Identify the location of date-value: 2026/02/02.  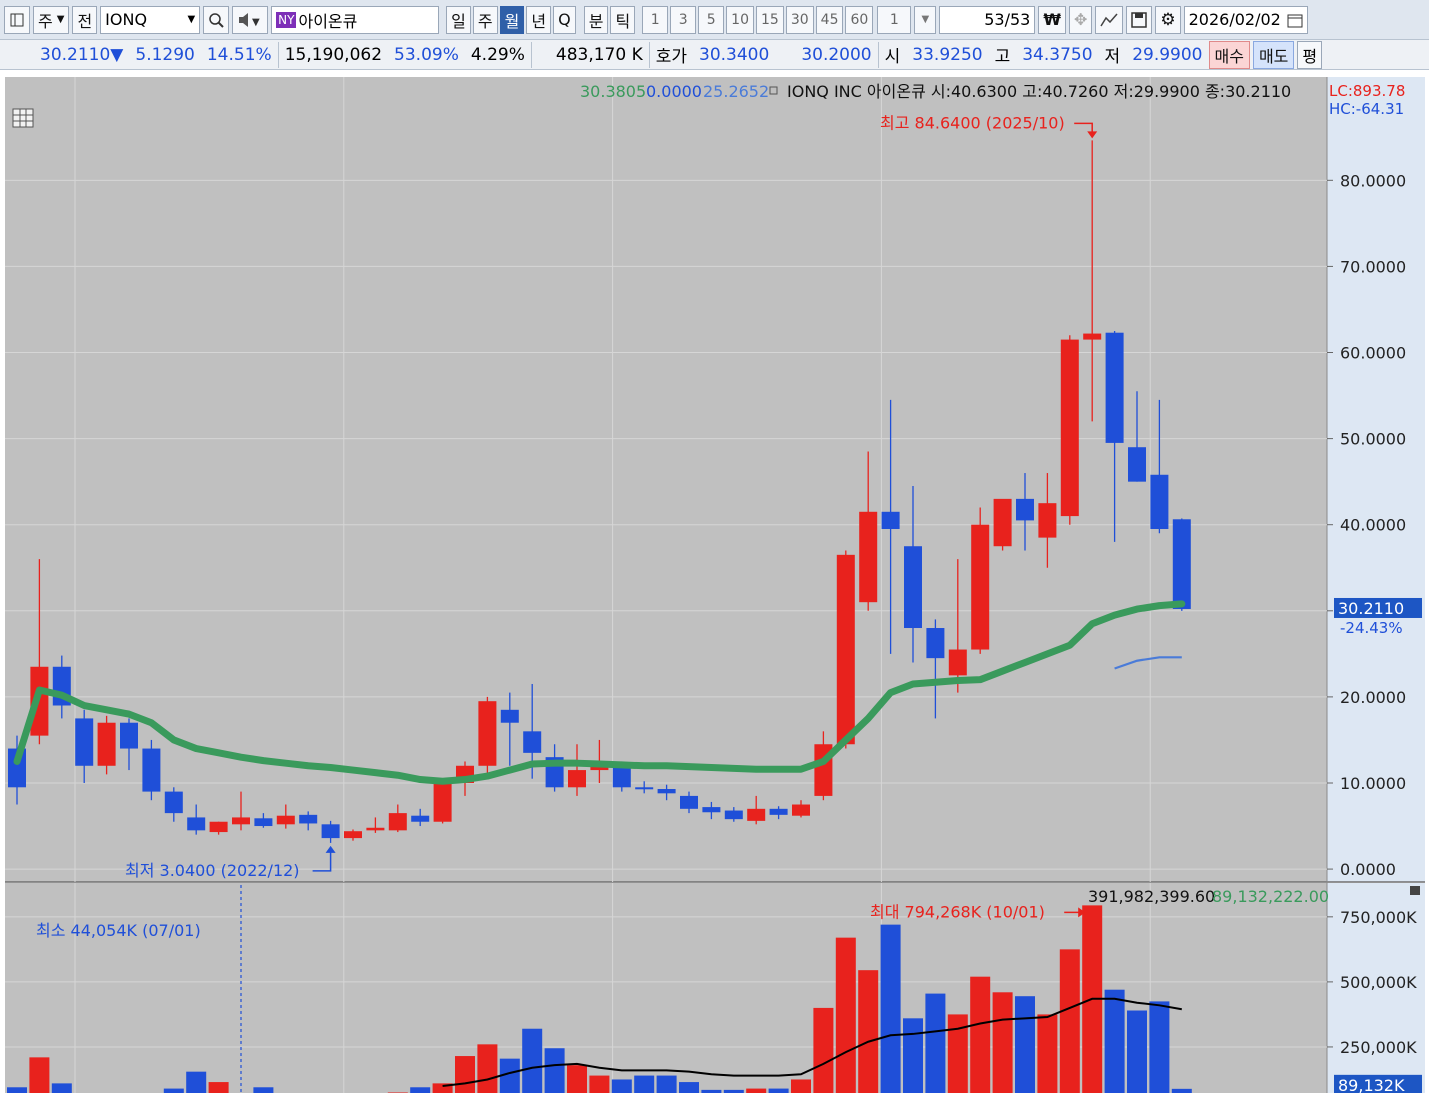
(1234, 19).